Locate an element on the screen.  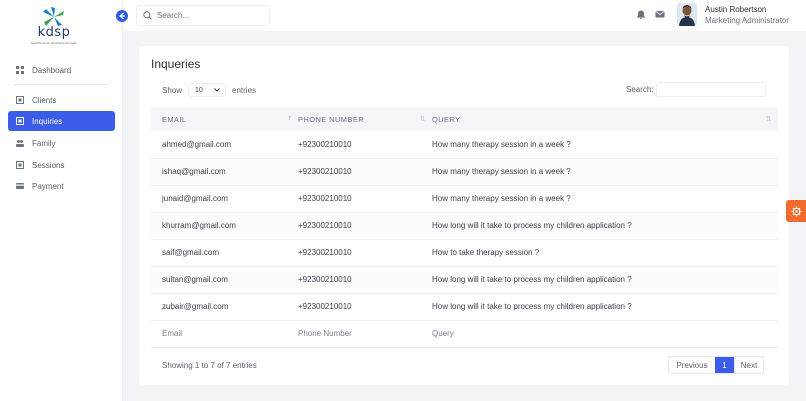
cell-email: sultan@gmail.com is located at coordinates (224, 280).